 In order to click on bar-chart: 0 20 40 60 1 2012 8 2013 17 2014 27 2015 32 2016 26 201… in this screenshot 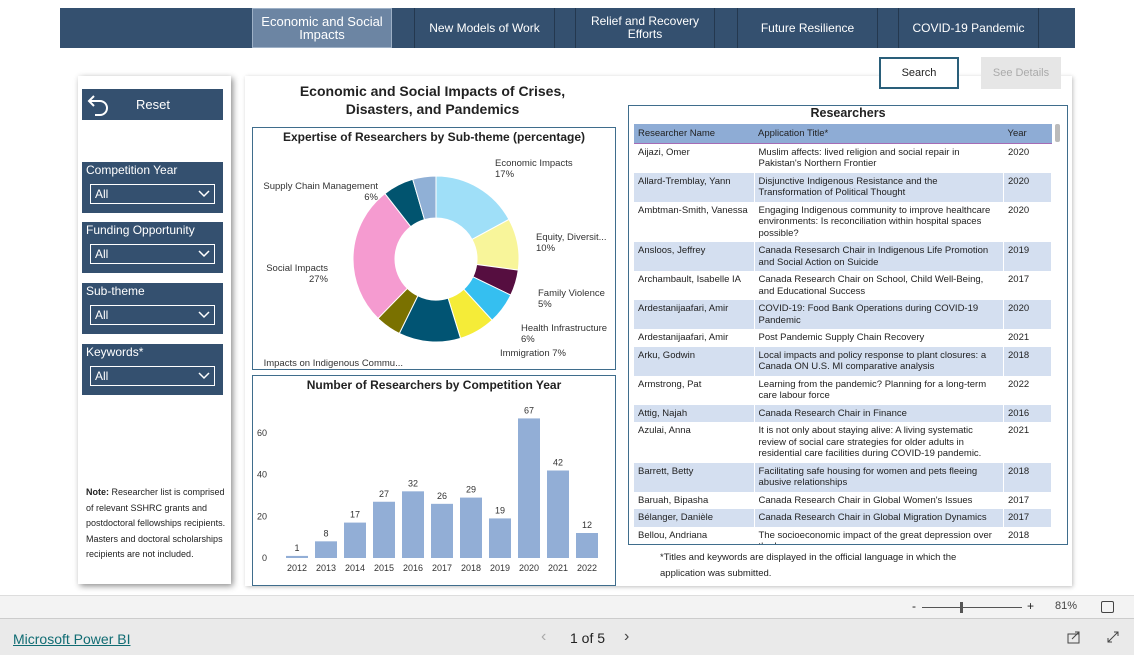, I will do `click(427, 489)`.